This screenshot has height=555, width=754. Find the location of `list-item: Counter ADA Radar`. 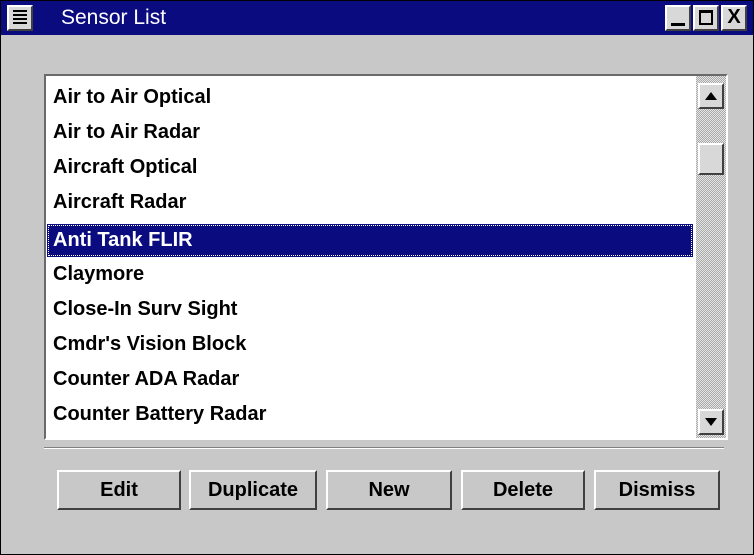

list-item: Counter ADA Radar is located at coordinates (370, 379).